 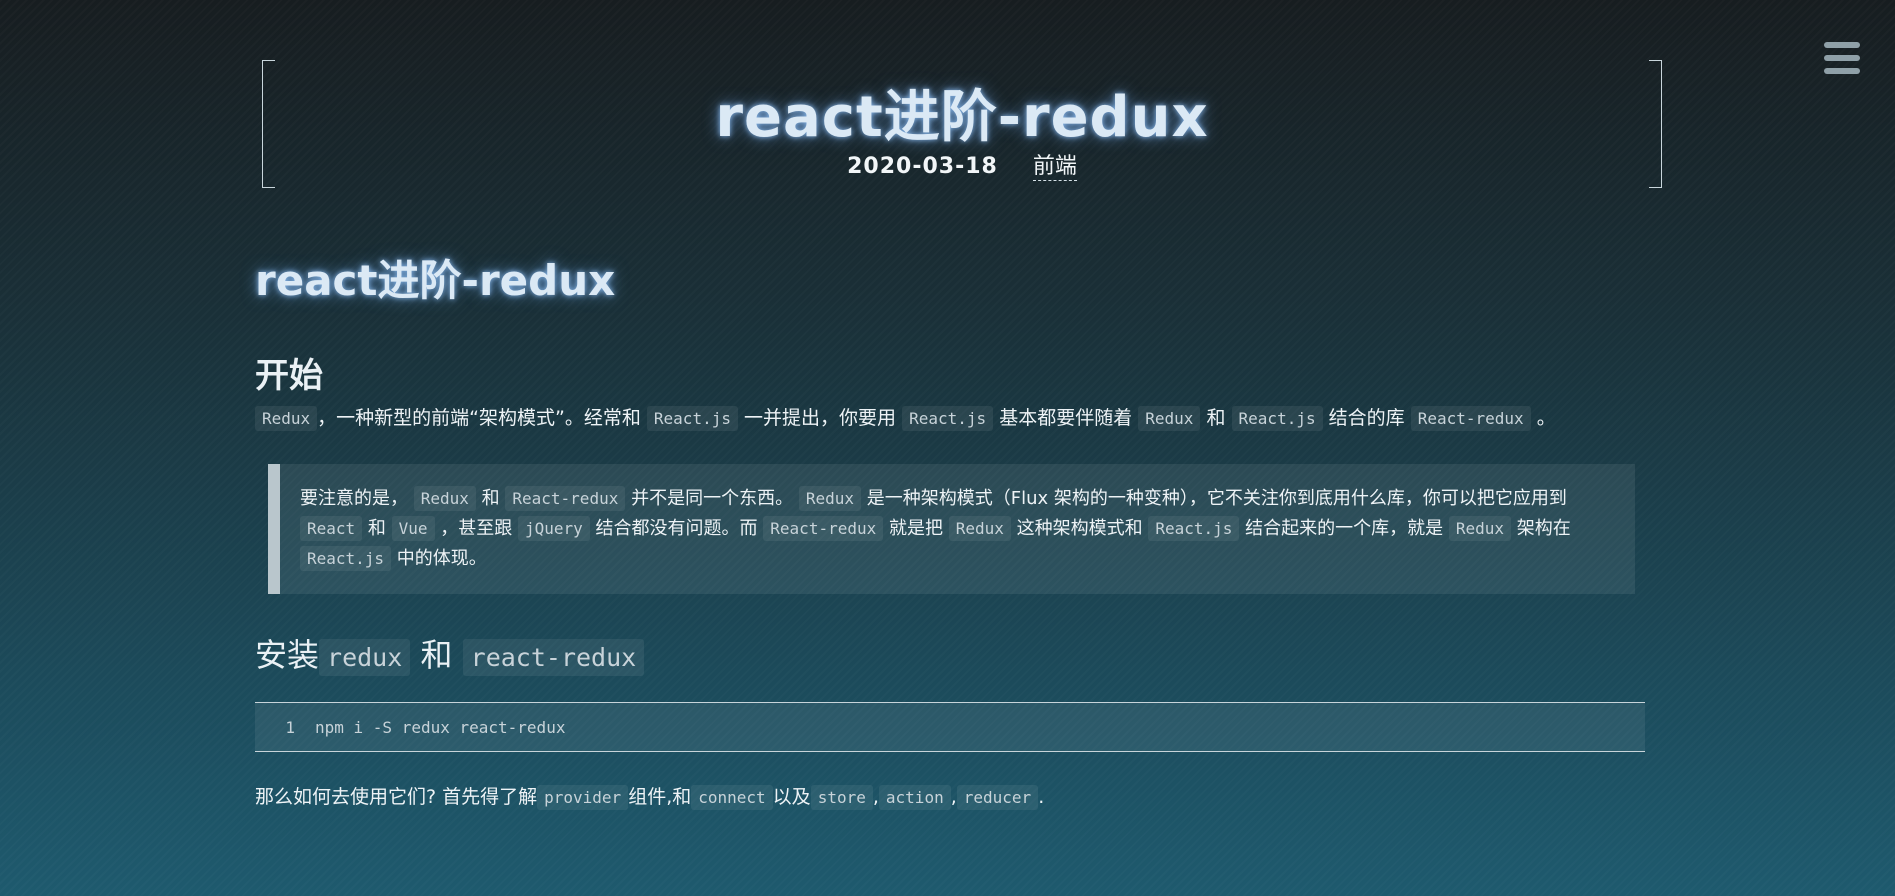 I want to click on post-category-link: 前端, so click(x=1054, y=167).